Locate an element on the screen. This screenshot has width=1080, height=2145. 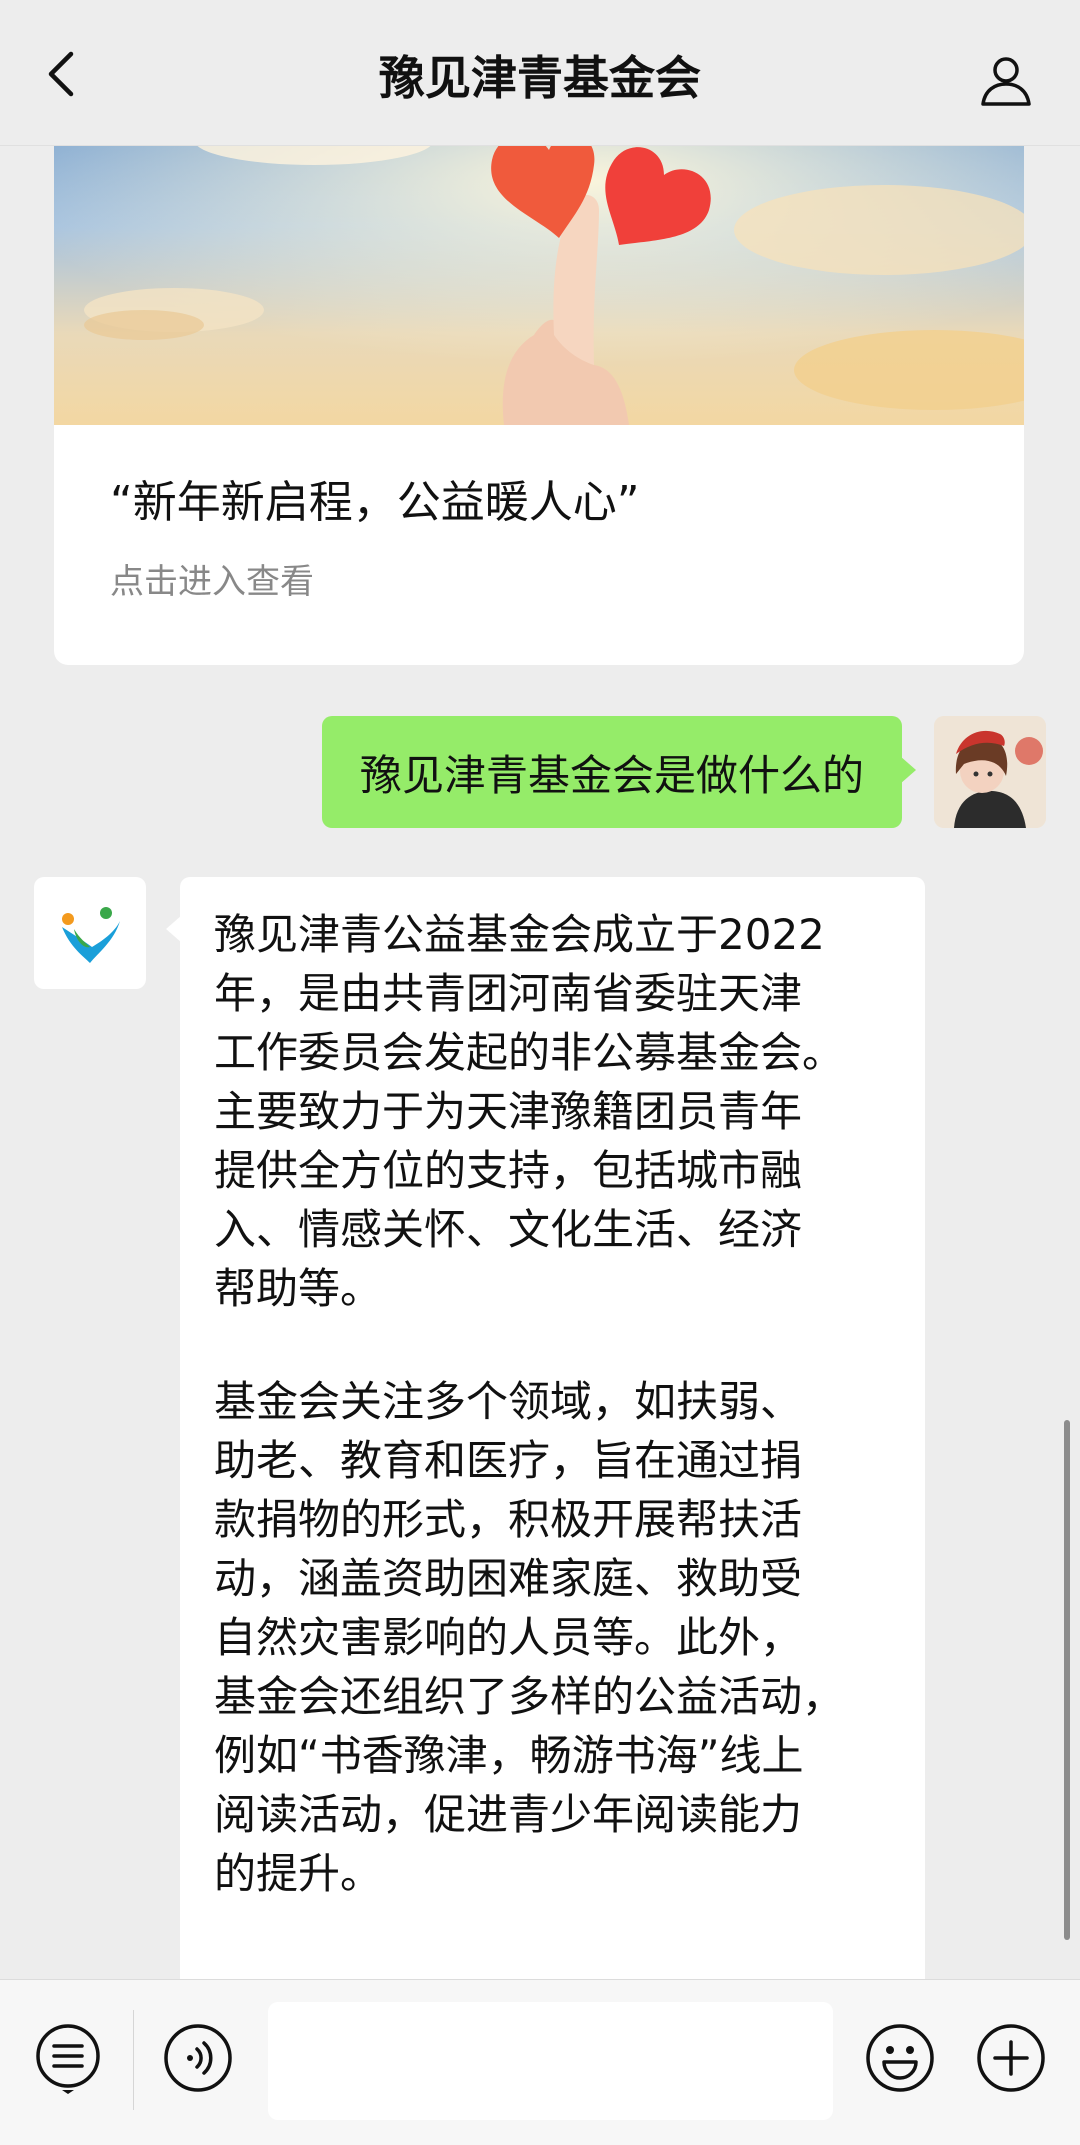
page-title: 豫见津青基金会 is located at coordinates (540, 78).